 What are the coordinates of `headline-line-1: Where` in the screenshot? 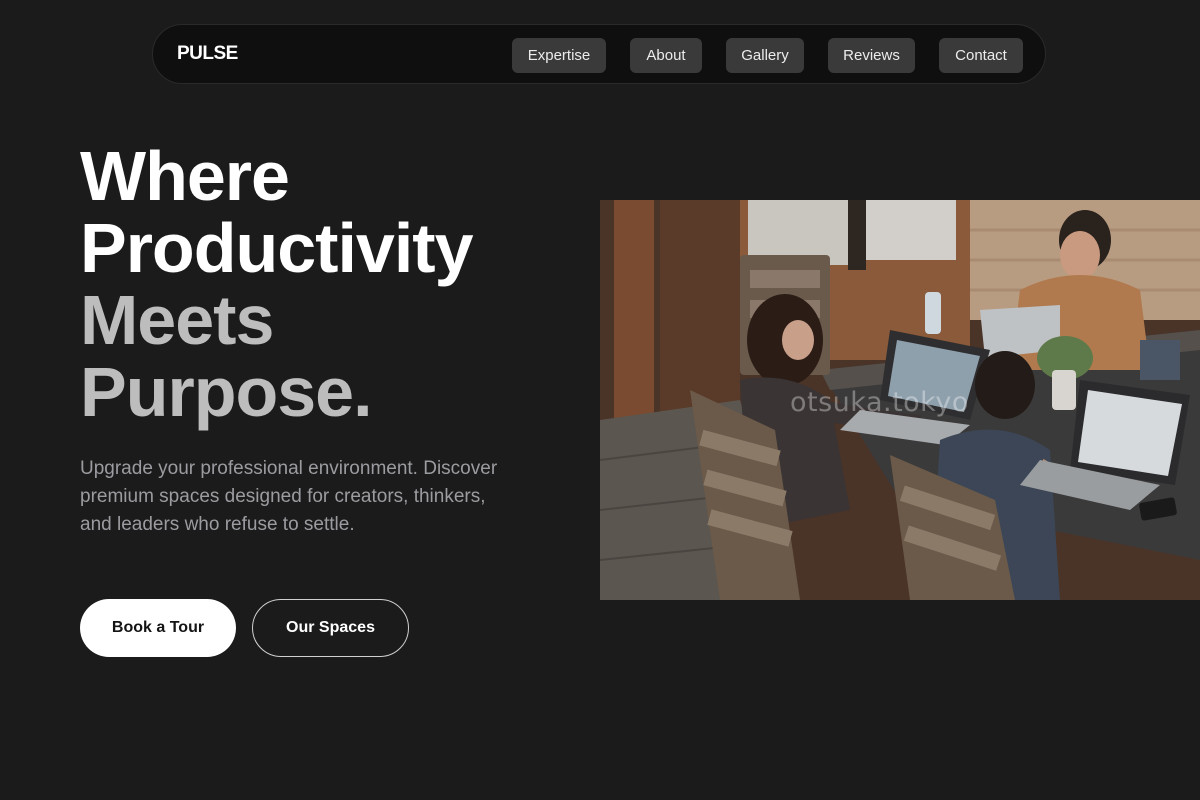 It's located at (185, 176).